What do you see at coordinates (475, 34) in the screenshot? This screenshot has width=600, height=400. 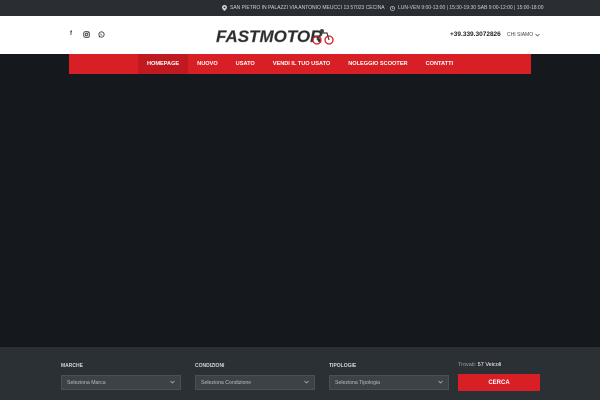 I see `phone-number: +39.339.3072826` at bounding box center [475, 34].